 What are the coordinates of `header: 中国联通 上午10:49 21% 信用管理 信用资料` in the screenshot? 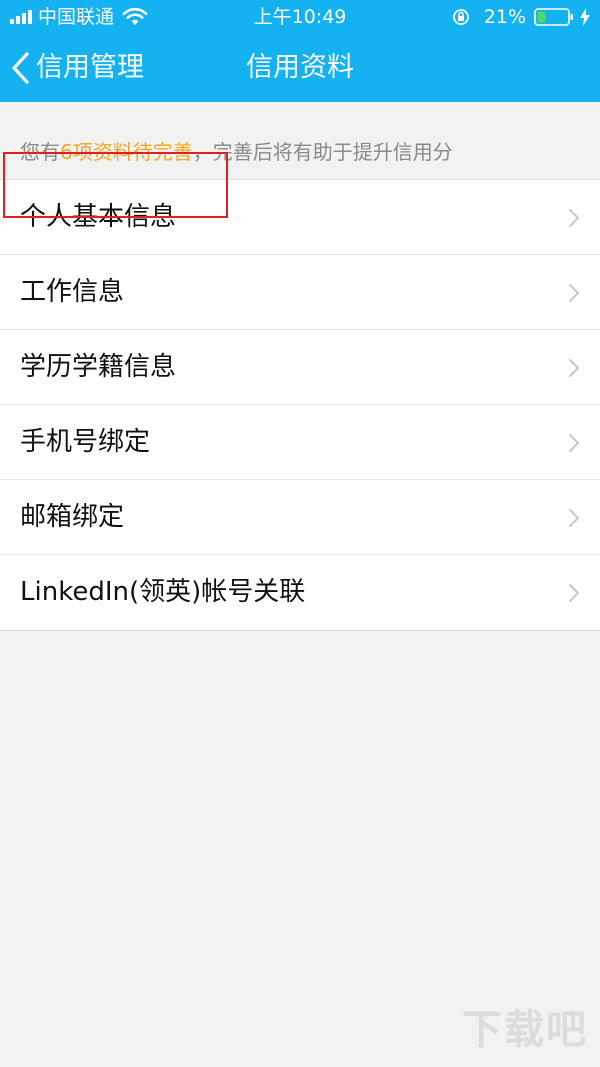 It's located at (300, 51).